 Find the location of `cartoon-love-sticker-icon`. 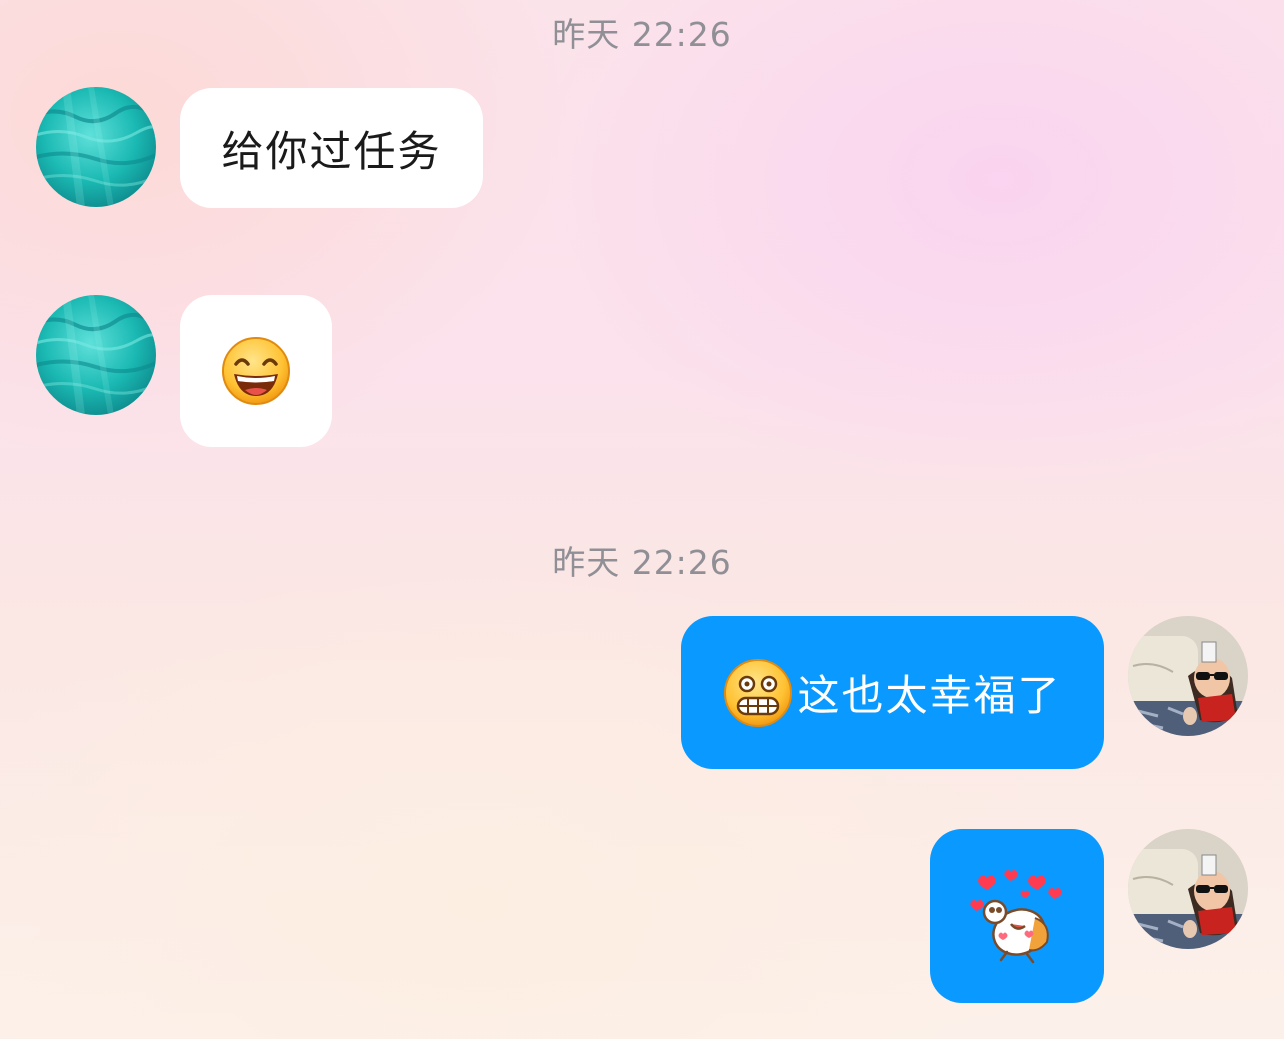

cartoon-love-sticker-icon is located at coordinates (1016, 917).